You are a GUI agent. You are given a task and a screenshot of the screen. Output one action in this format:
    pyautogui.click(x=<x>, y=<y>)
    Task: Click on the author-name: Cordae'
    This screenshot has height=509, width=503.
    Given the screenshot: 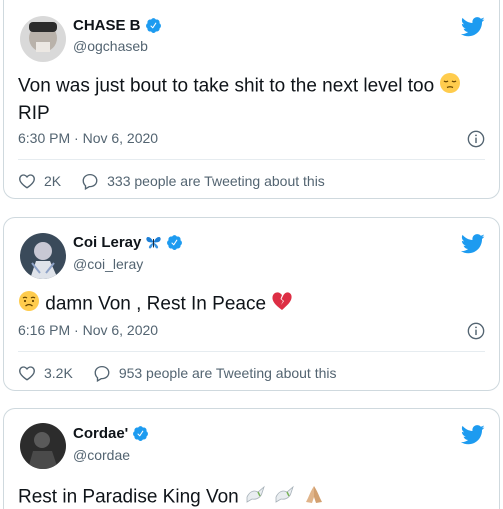 What is the action you would take?
    pyautogui.click(x=100, y=433)
    